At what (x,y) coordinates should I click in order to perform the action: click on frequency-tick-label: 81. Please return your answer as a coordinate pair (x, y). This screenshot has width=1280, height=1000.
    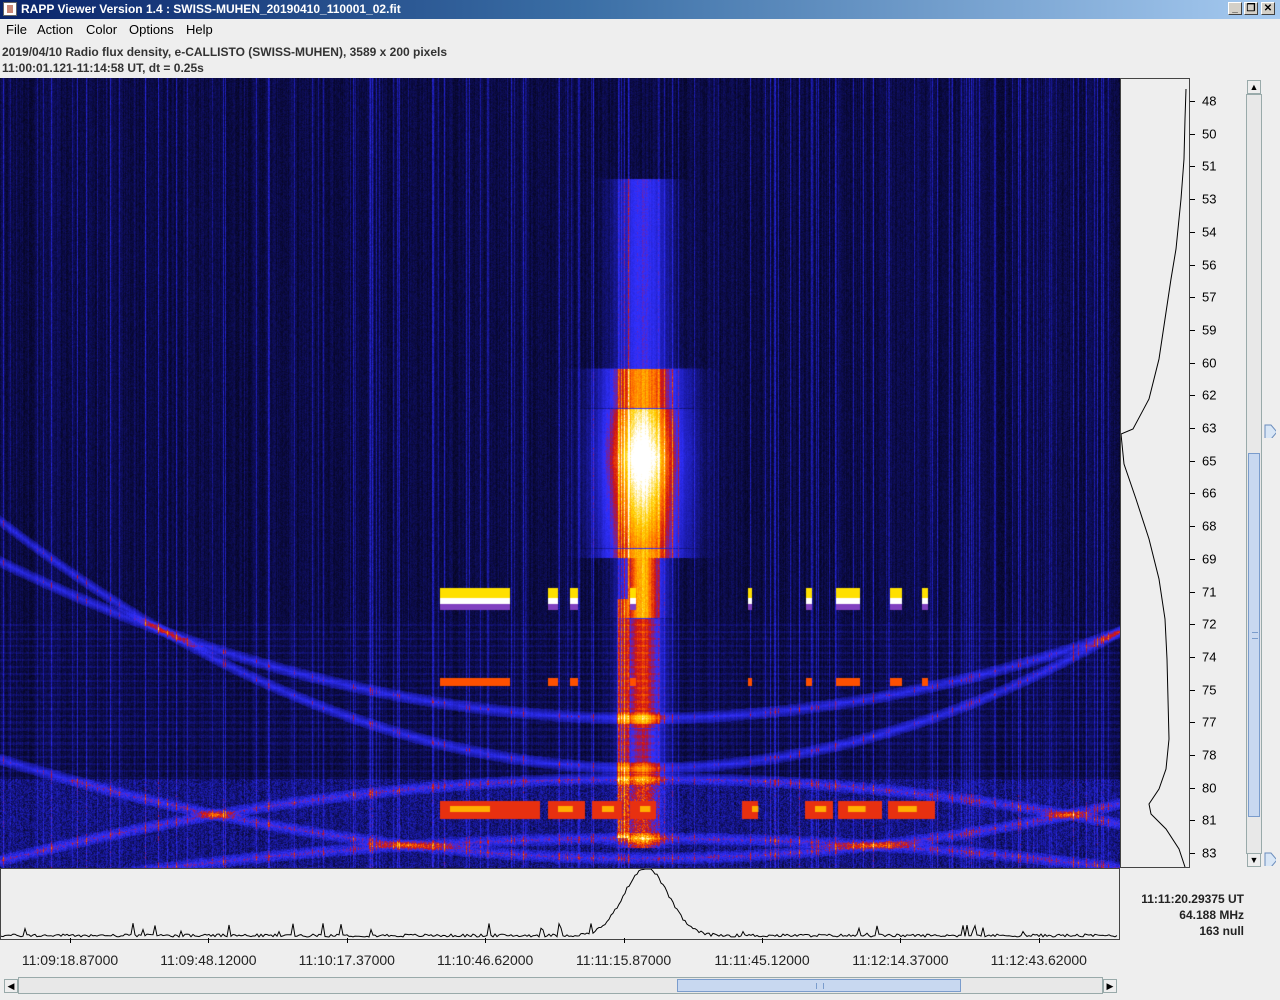
    Looking at the image, I should click on (1209, 820).